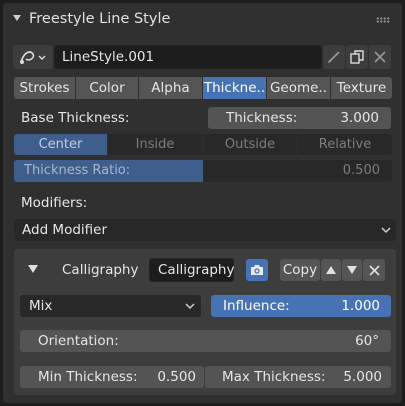  What do you see at coordinates (99, 19) in the screenshot?
I see `panel-title: Freestyle Line Style` at bounding box center [99, 19].